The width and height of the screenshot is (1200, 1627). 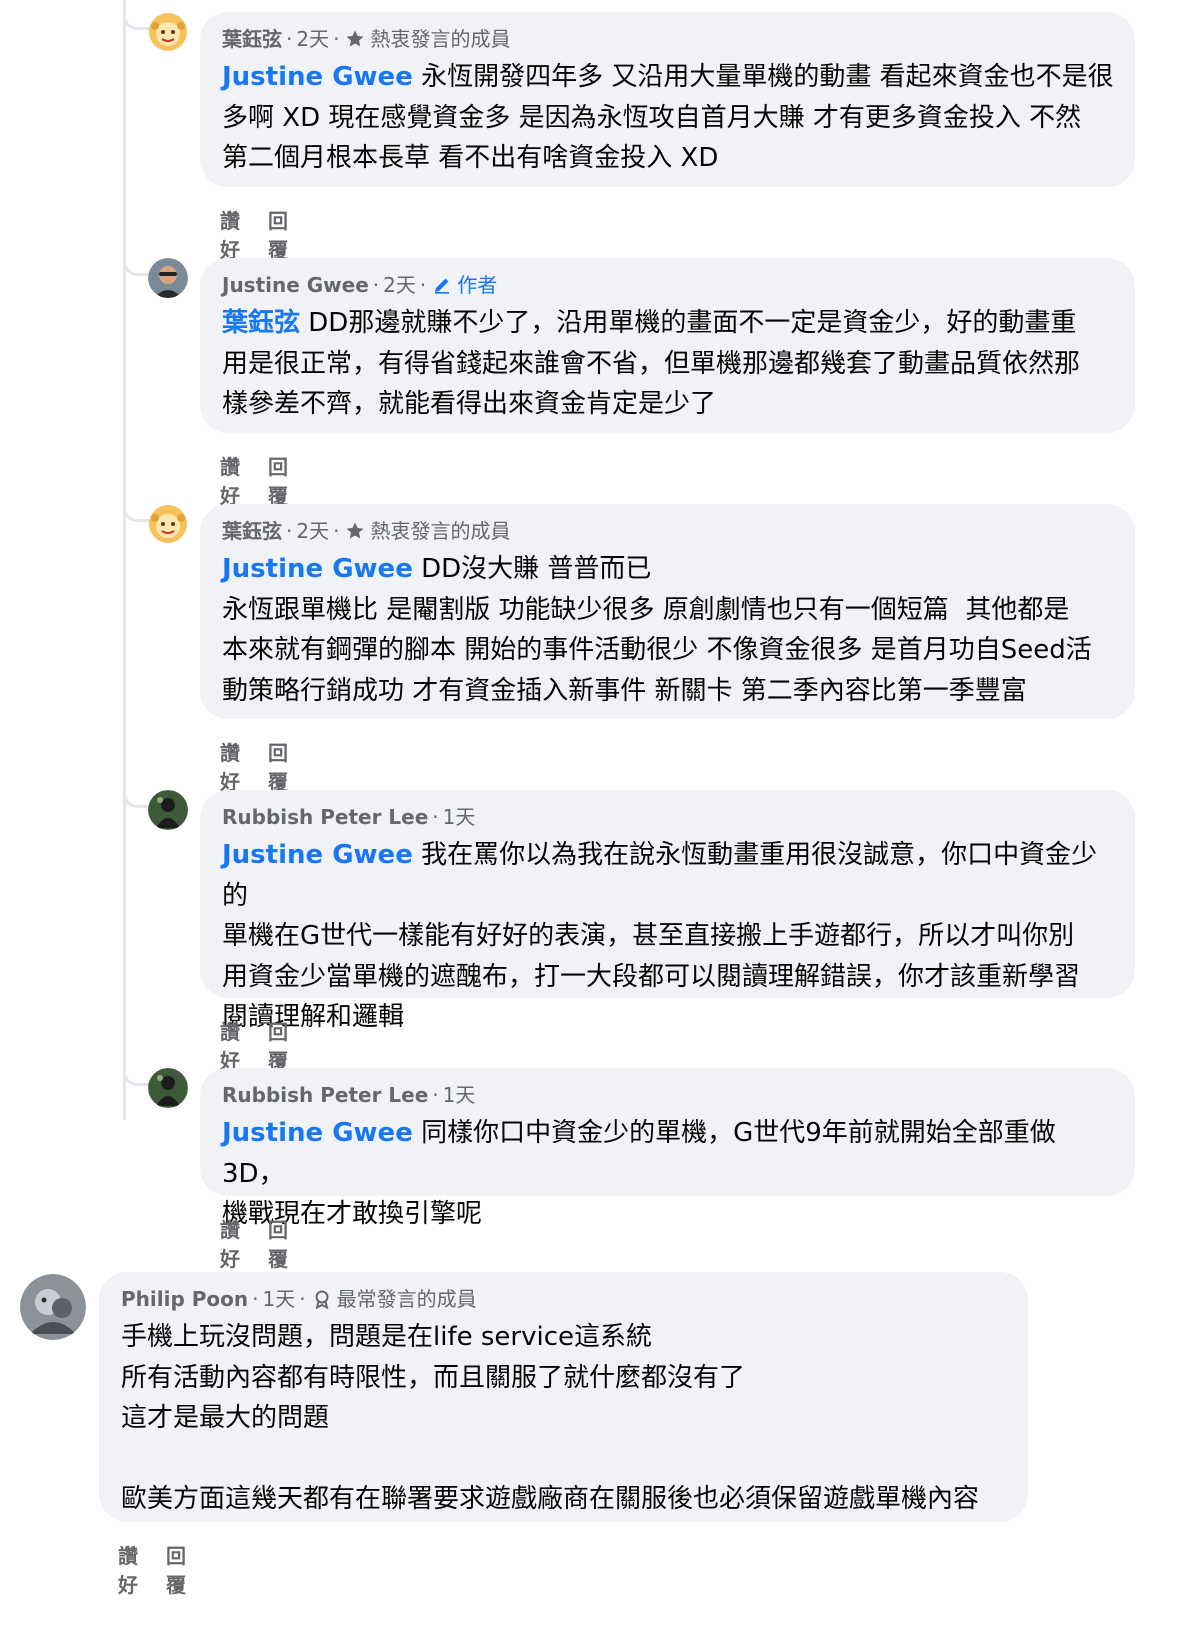 I want to click on member-badge: 最常發言的成員, so click(x=406, y=1299).